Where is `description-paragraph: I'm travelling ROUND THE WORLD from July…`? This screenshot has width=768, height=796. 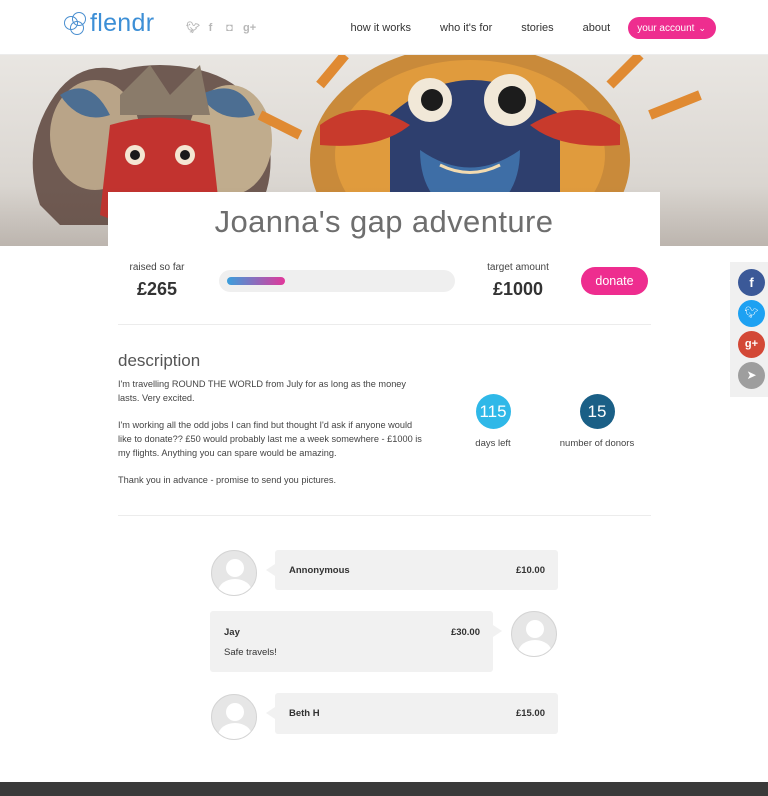
description-paragraph: I'm travelling ROUND THE WORLD from July… is located at coordinates (262, 391).